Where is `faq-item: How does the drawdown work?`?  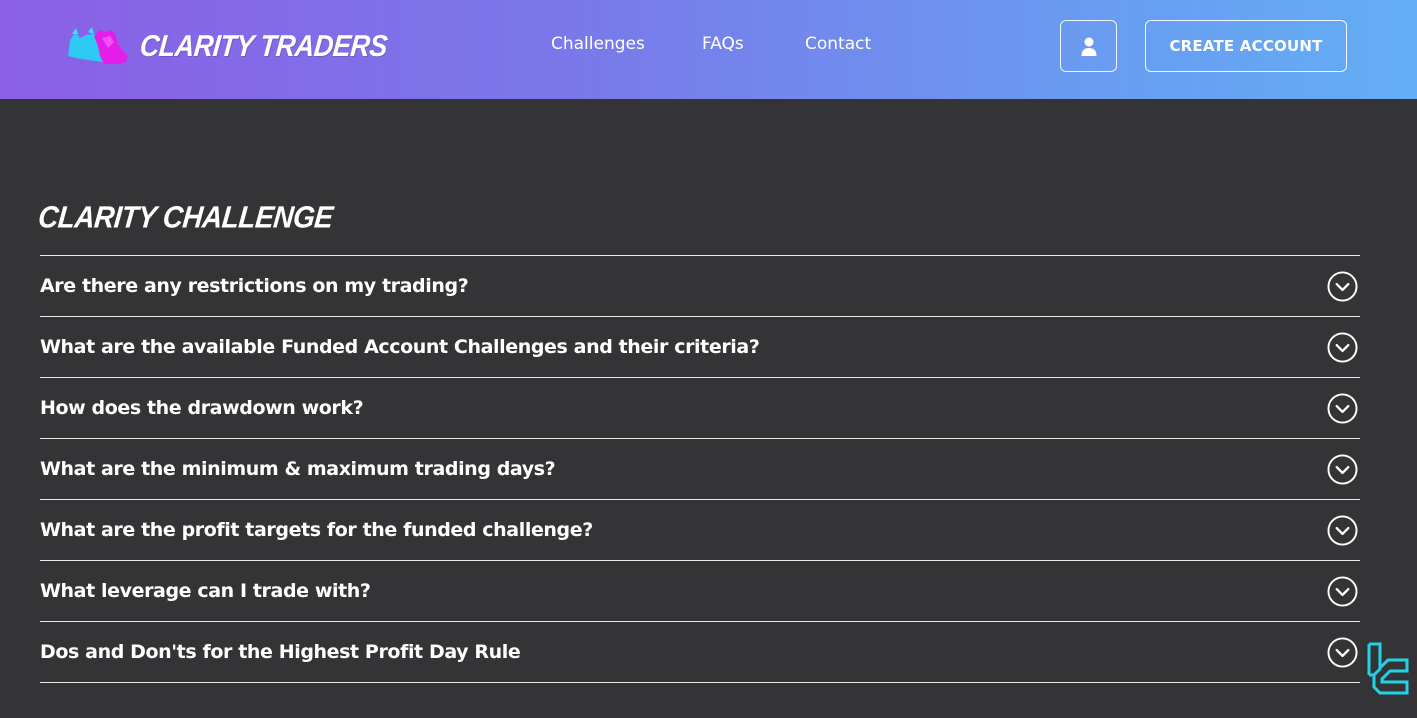 faq-item: How does the drawdown work? is located at coordinates (700, 408).